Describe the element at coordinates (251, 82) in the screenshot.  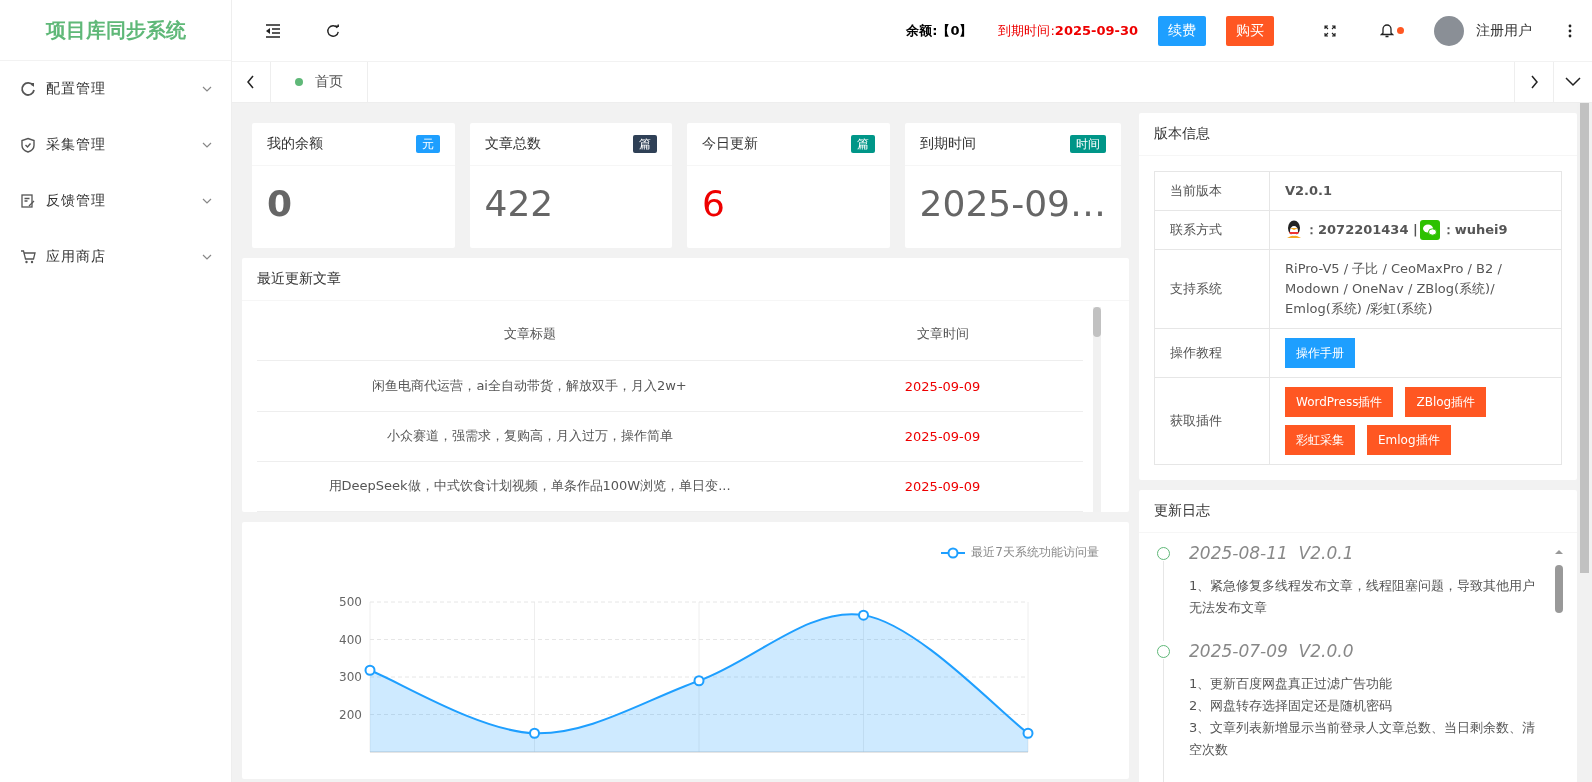
I see `chevron-left-icon` at that location.